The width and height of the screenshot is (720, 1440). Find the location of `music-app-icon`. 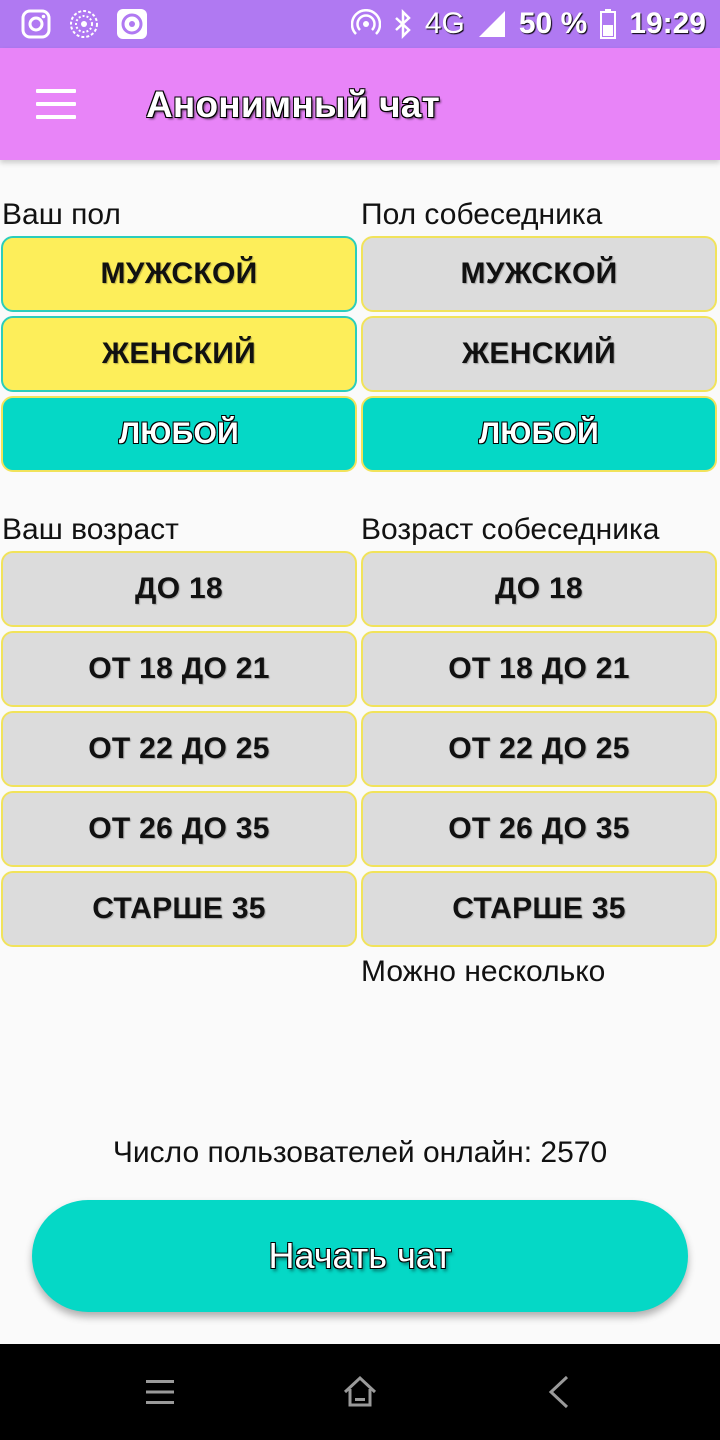

music-app-icon is located at coordinates (132, 24).